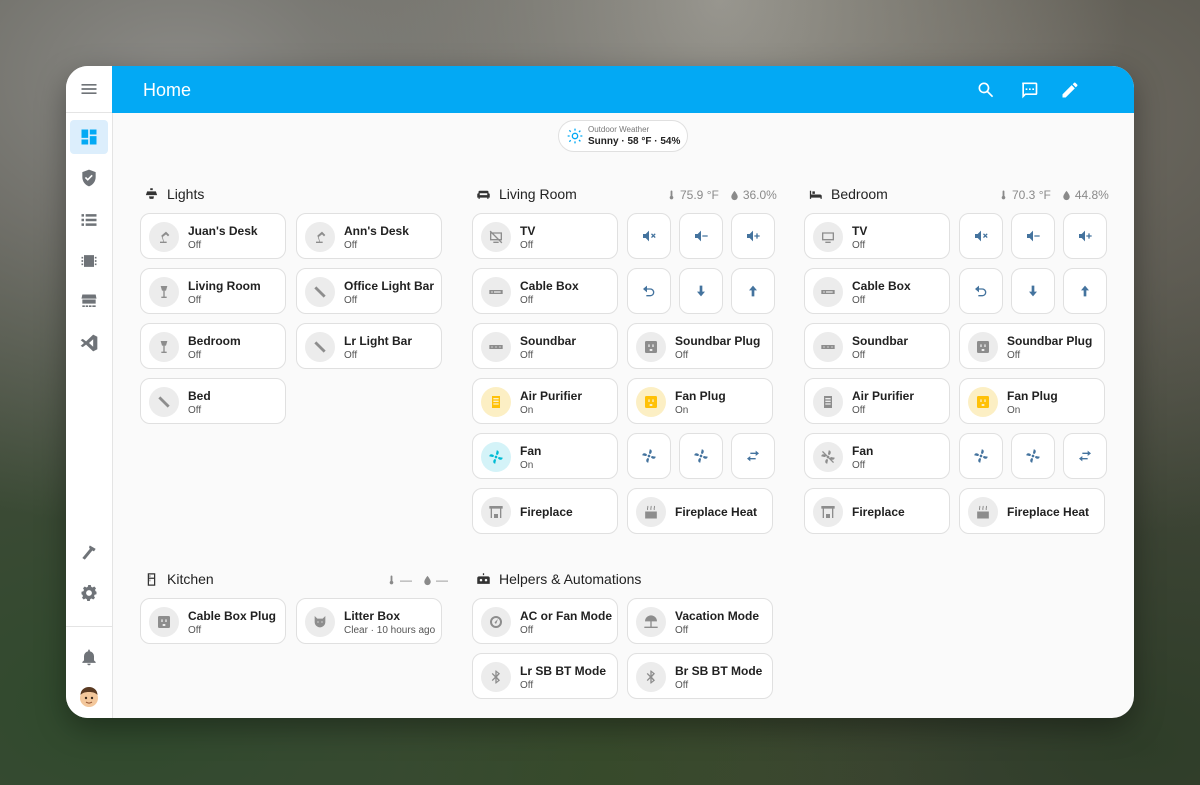 The height and width of the screenshot is (785, 1200). I want to click on humidity-value: —, so click(442, 580).